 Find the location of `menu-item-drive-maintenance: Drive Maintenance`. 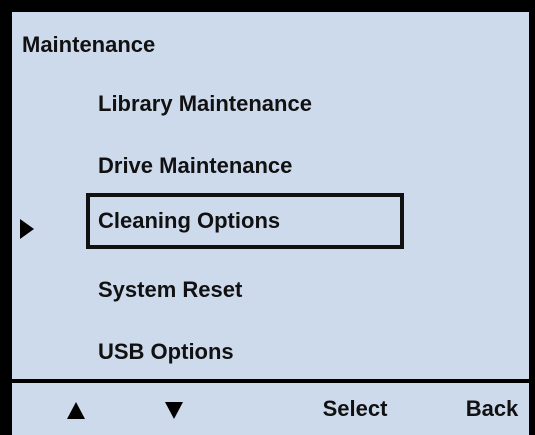

menu-item-drive-maintenance: Drive Maintenance is located at coordinates (245, 168).